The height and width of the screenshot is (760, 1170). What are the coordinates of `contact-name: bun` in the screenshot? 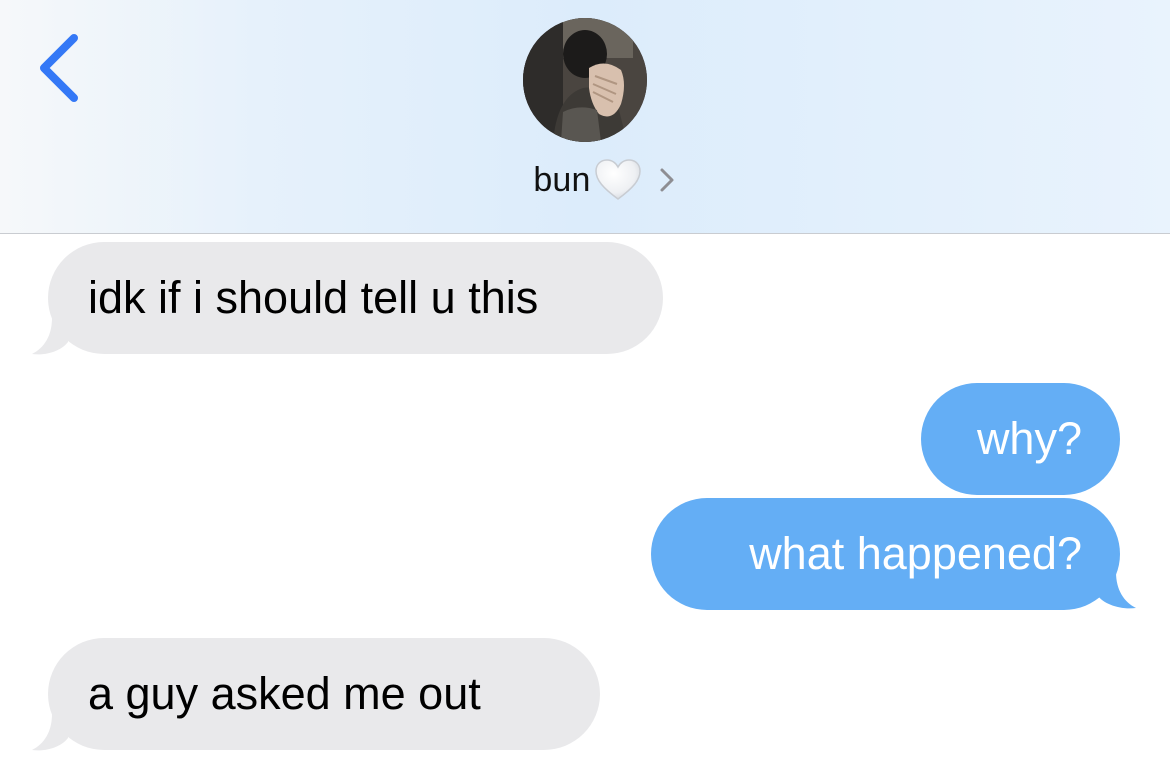 It's located at (562, 179).